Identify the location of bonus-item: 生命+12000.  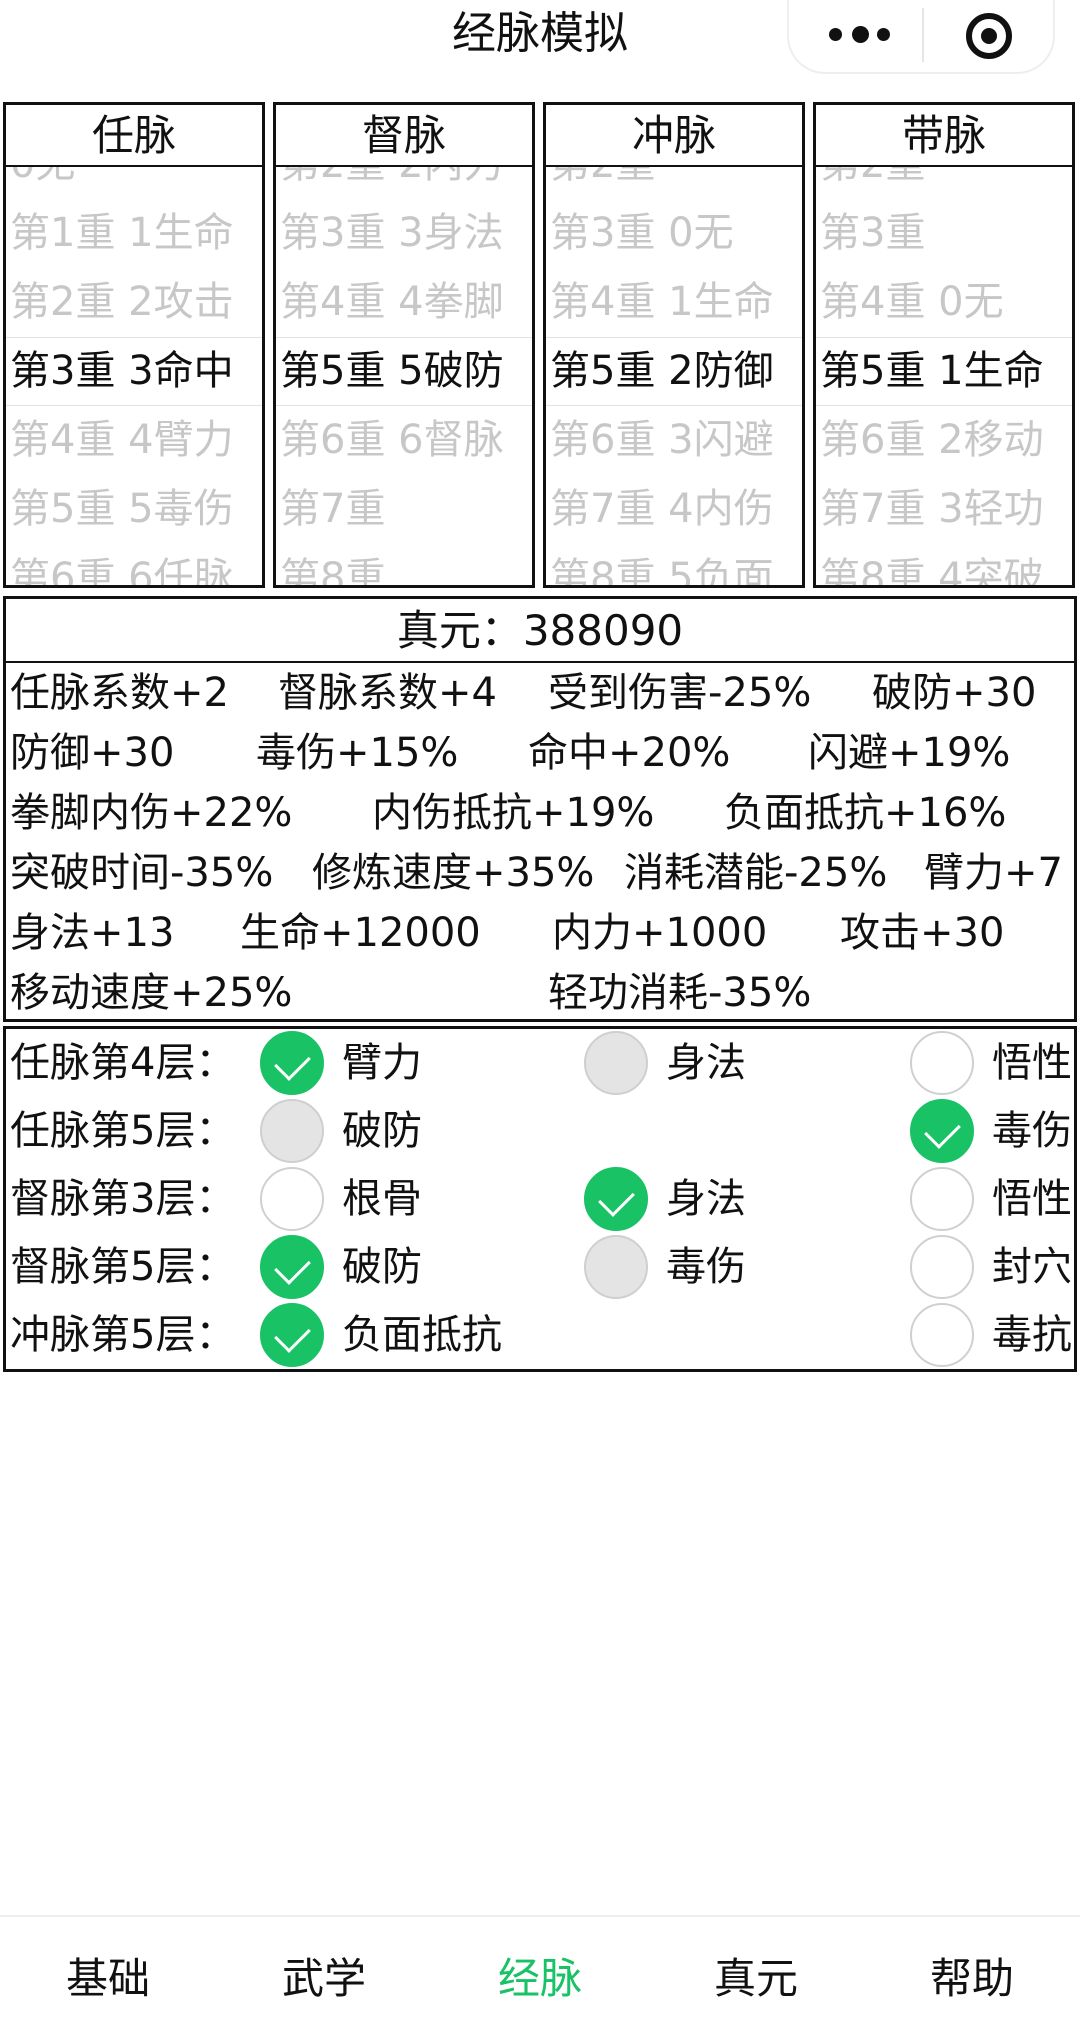
(360, 933).